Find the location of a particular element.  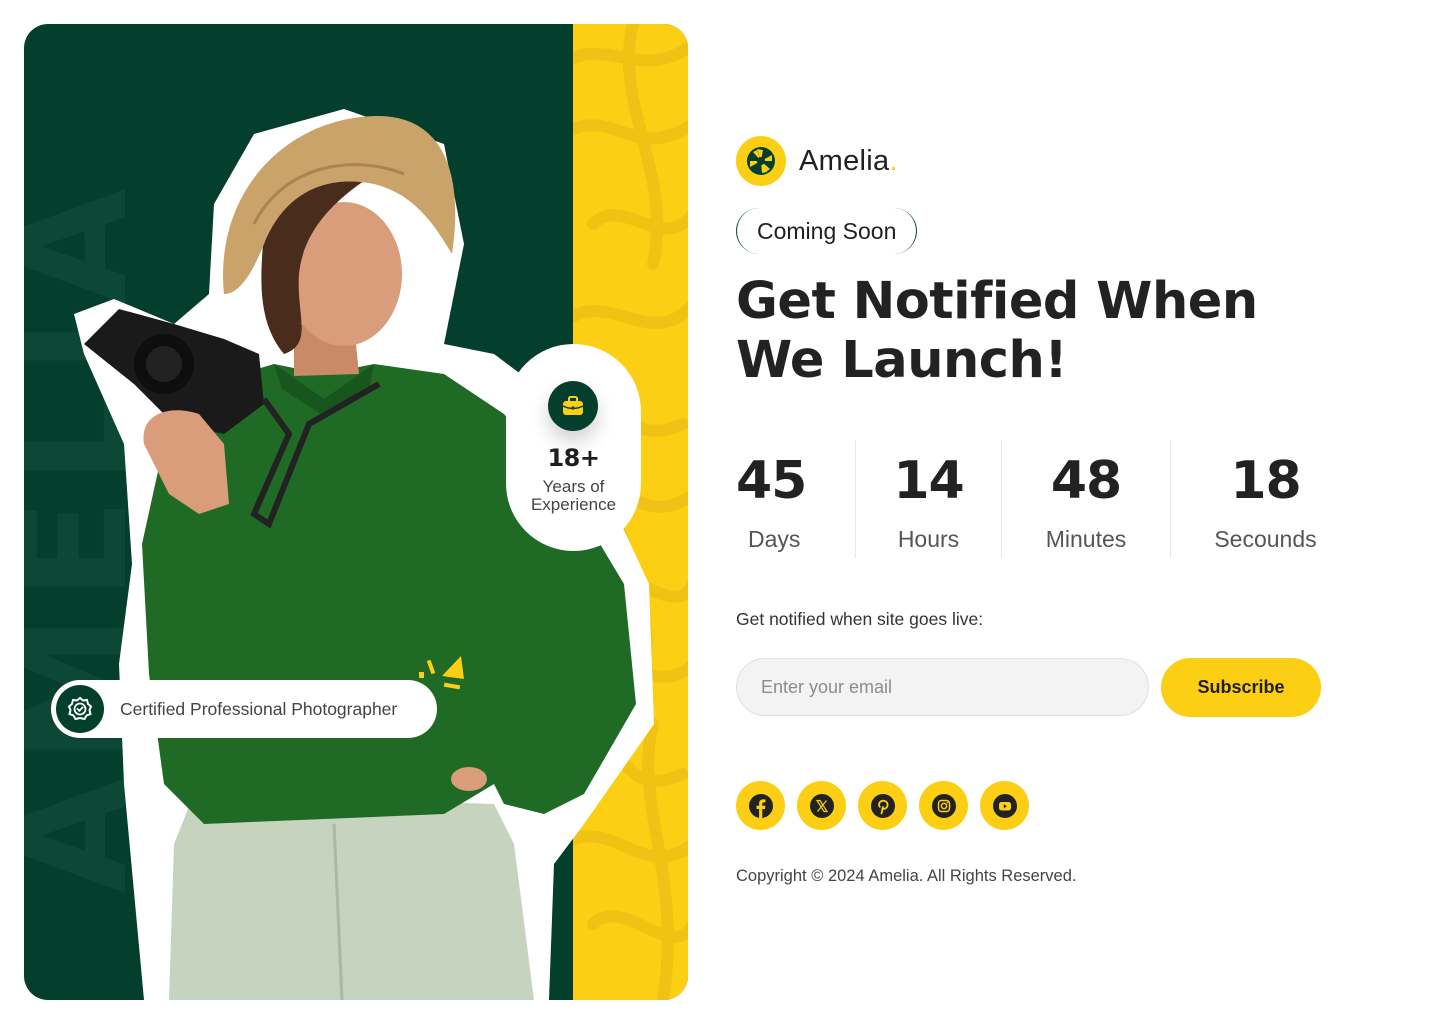

countdown-minutes: 48 Minutes is located at coordinates (1085, 499).